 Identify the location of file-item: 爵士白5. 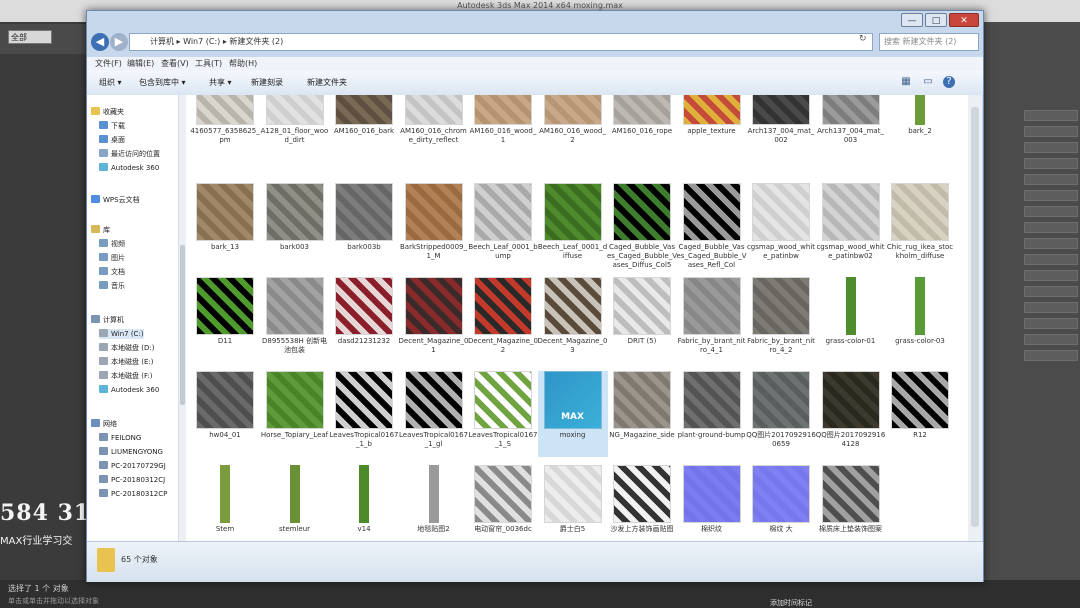
(573, 503).